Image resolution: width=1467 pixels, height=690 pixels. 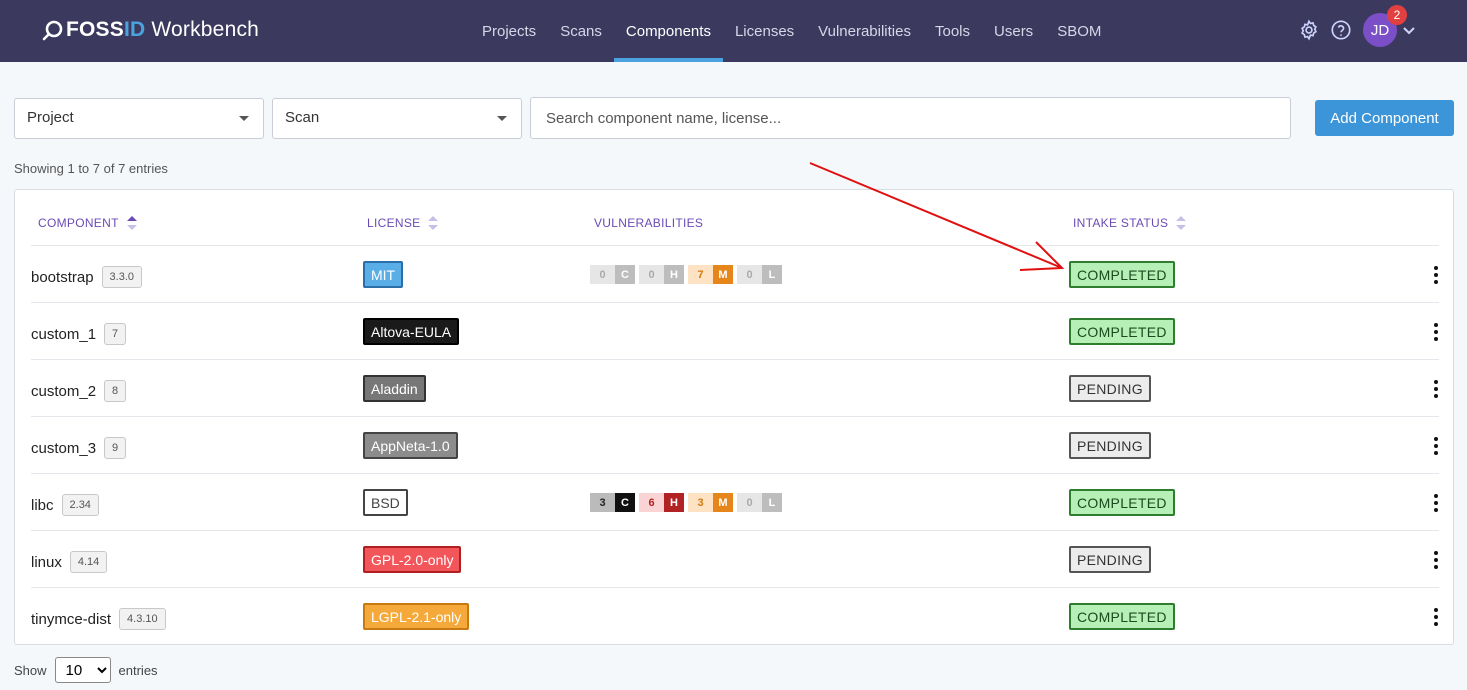 I want to click on user-avatar: JD 2, so click(x=1385, y=26).